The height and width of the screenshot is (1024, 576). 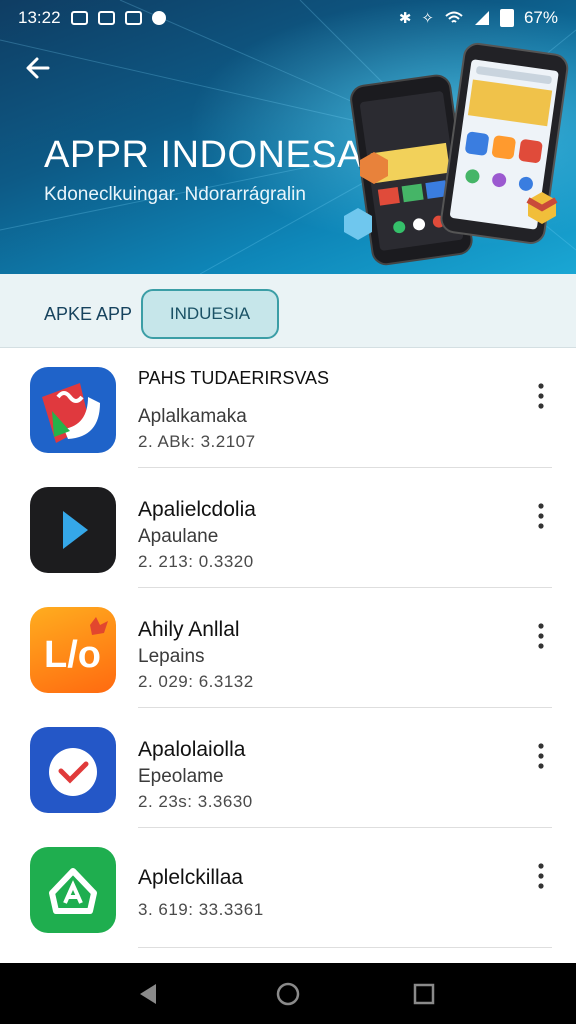 I want to click on battery-icon, so click(x=506, y=18).